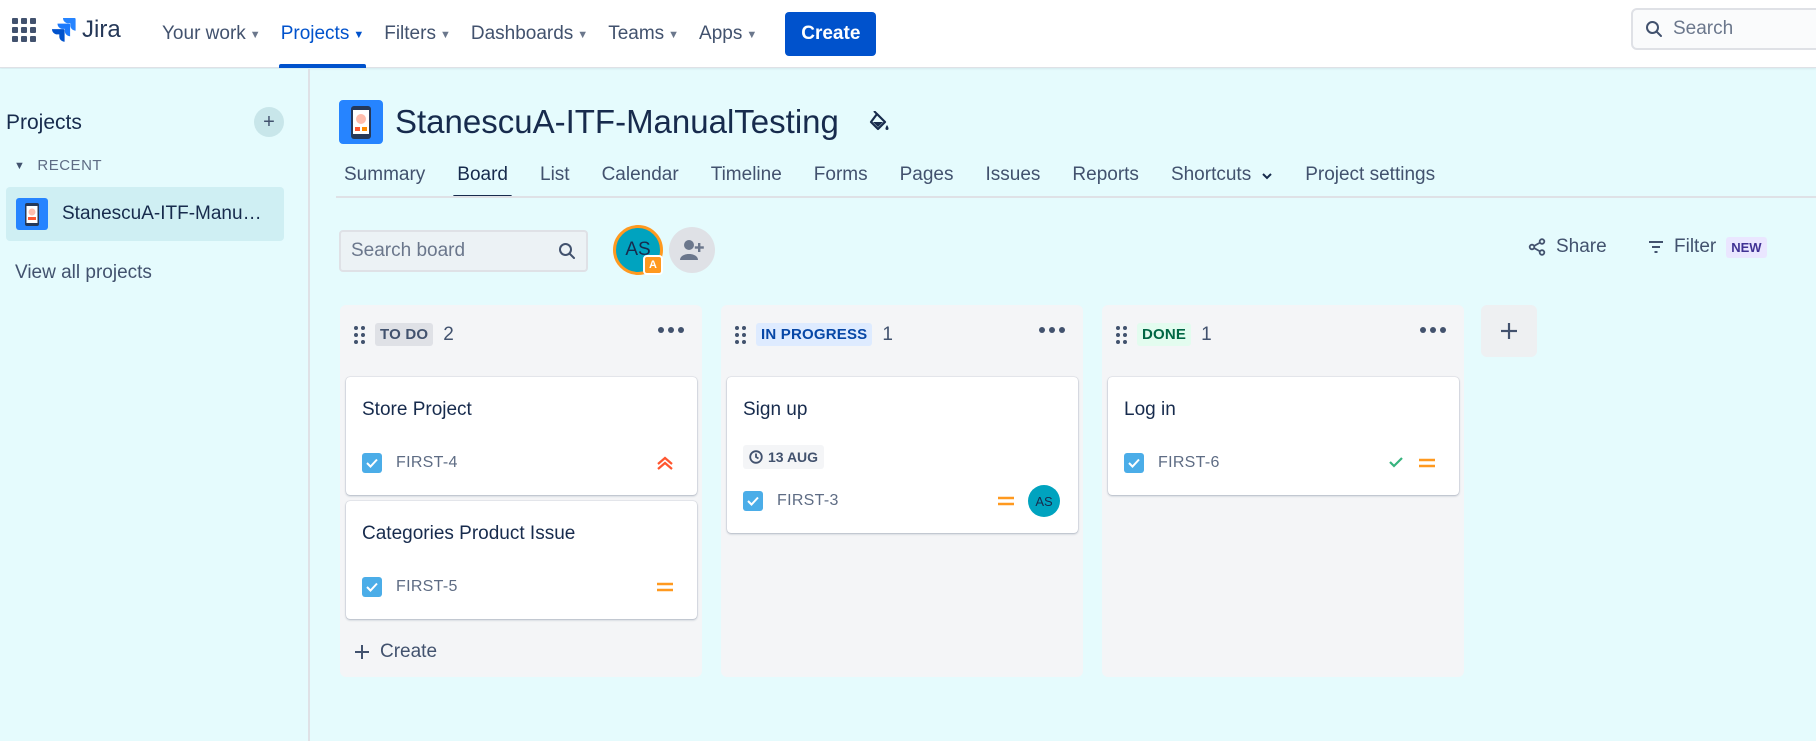 This screenshot has width=1816, height=741. Describe the element at coordinates (814, 334) in the screenshot. I see `status-lozenge: IN PROGRESS` at that location.